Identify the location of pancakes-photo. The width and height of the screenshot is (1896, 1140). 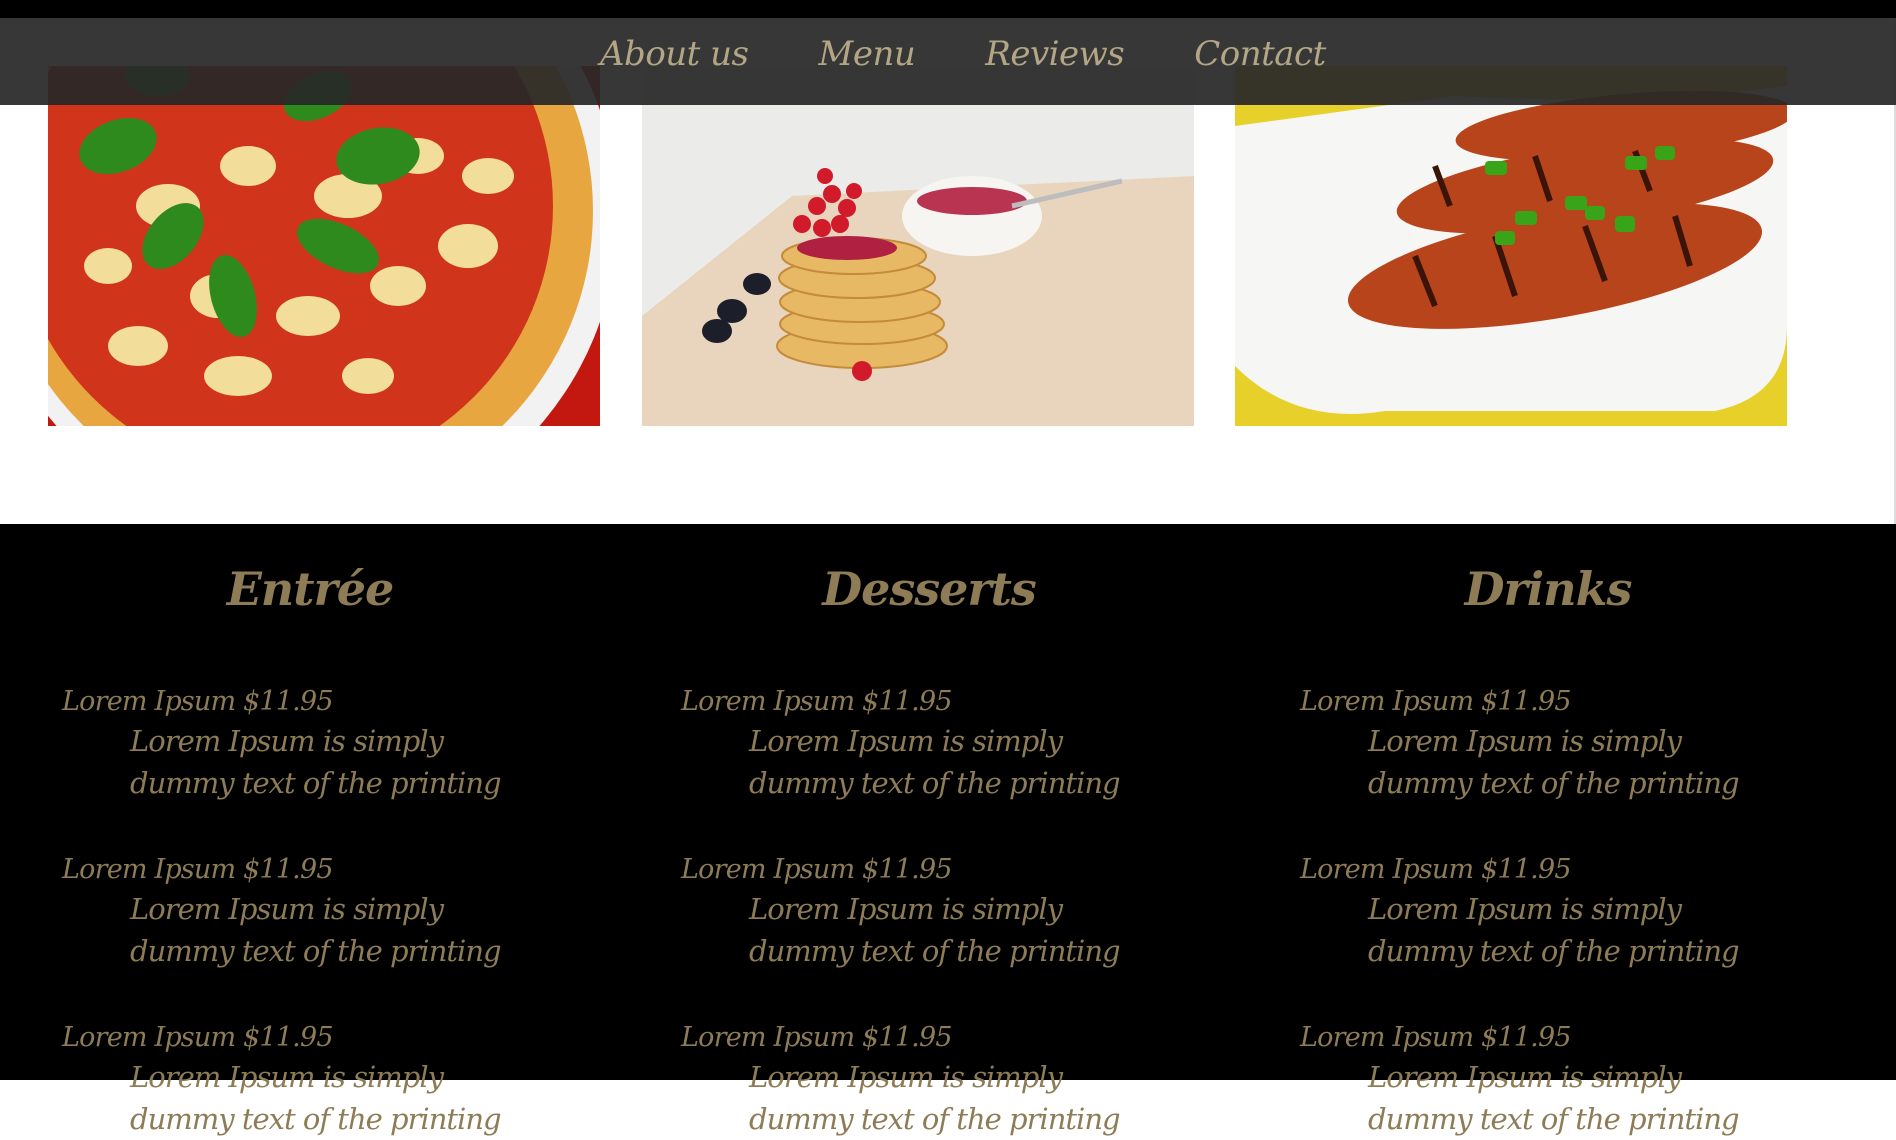
(918, 246).